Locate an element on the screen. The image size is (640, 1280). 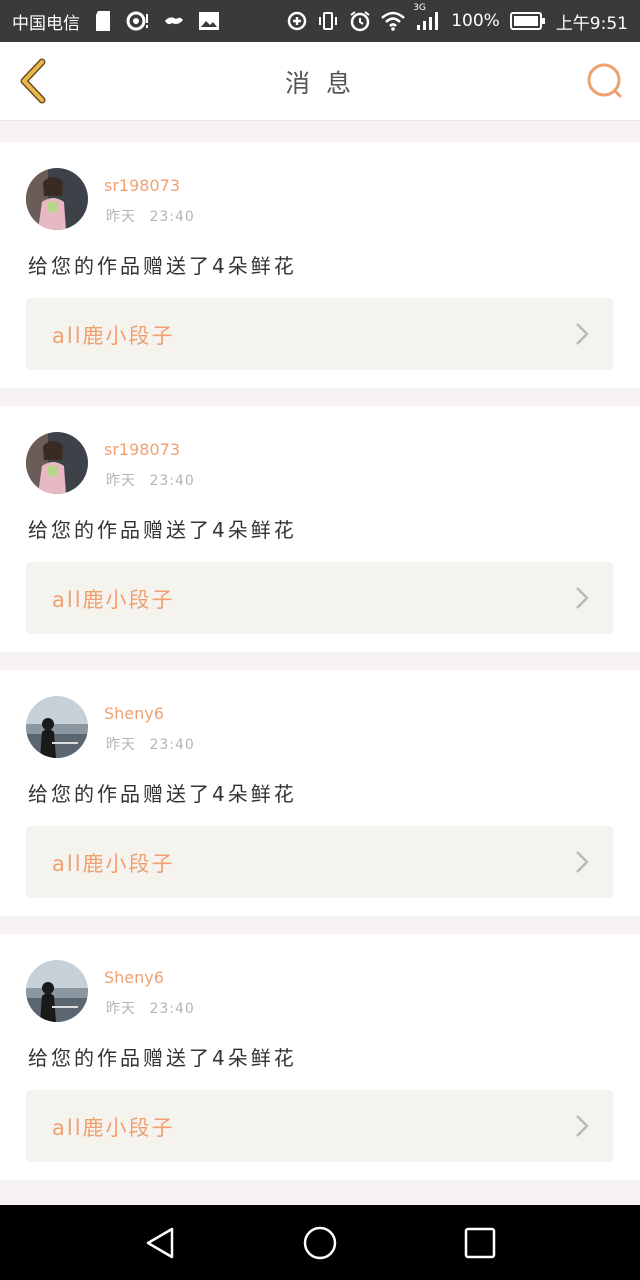
carrier-name: 中国电信 is located at coordinates (46, 23).